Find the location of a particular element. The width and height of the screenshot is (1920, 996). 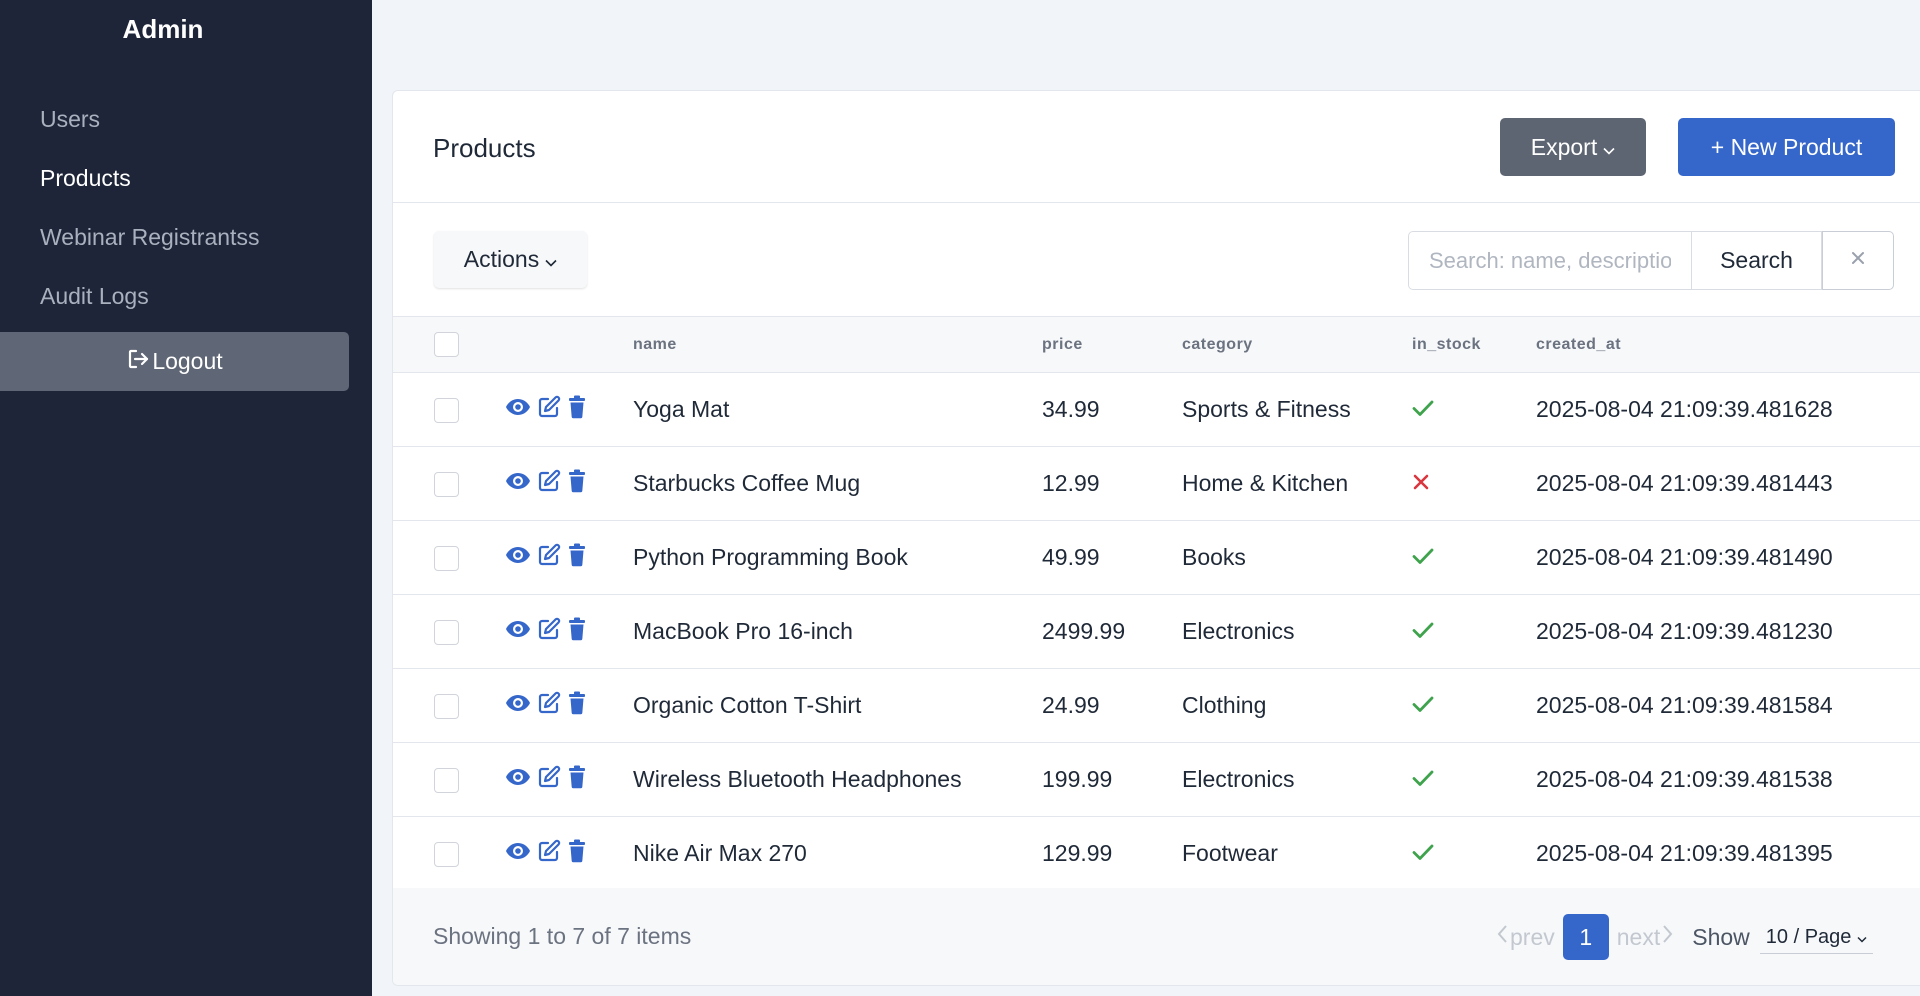

cell-name: Wireless Bluetooth Headphones is located at coordinates (797, 779).